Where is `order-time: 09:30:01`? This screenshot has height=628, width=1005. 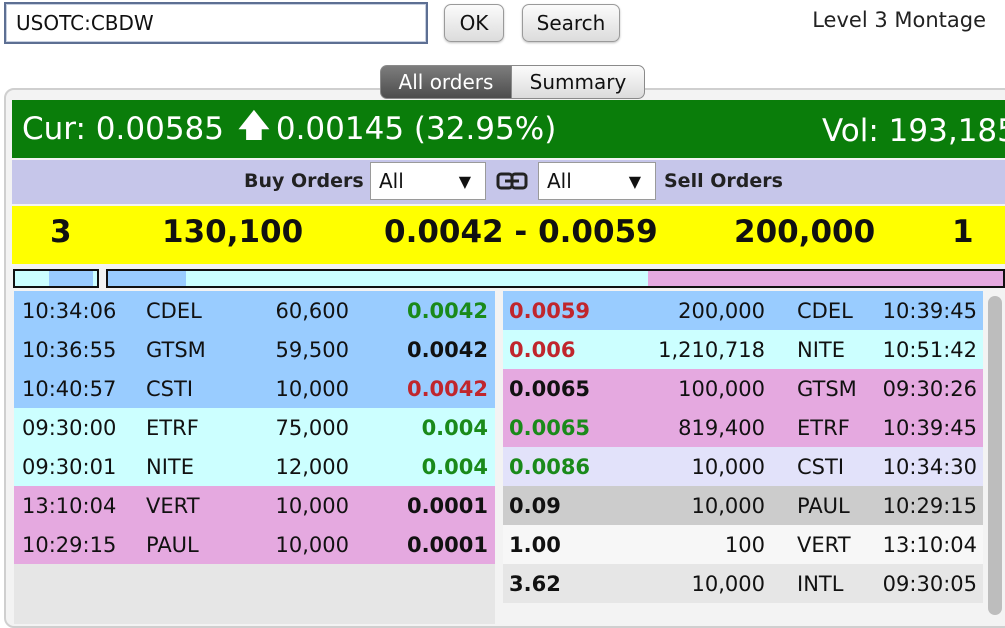
order-time: 09:30:01 is located at coordinates (69, 467).